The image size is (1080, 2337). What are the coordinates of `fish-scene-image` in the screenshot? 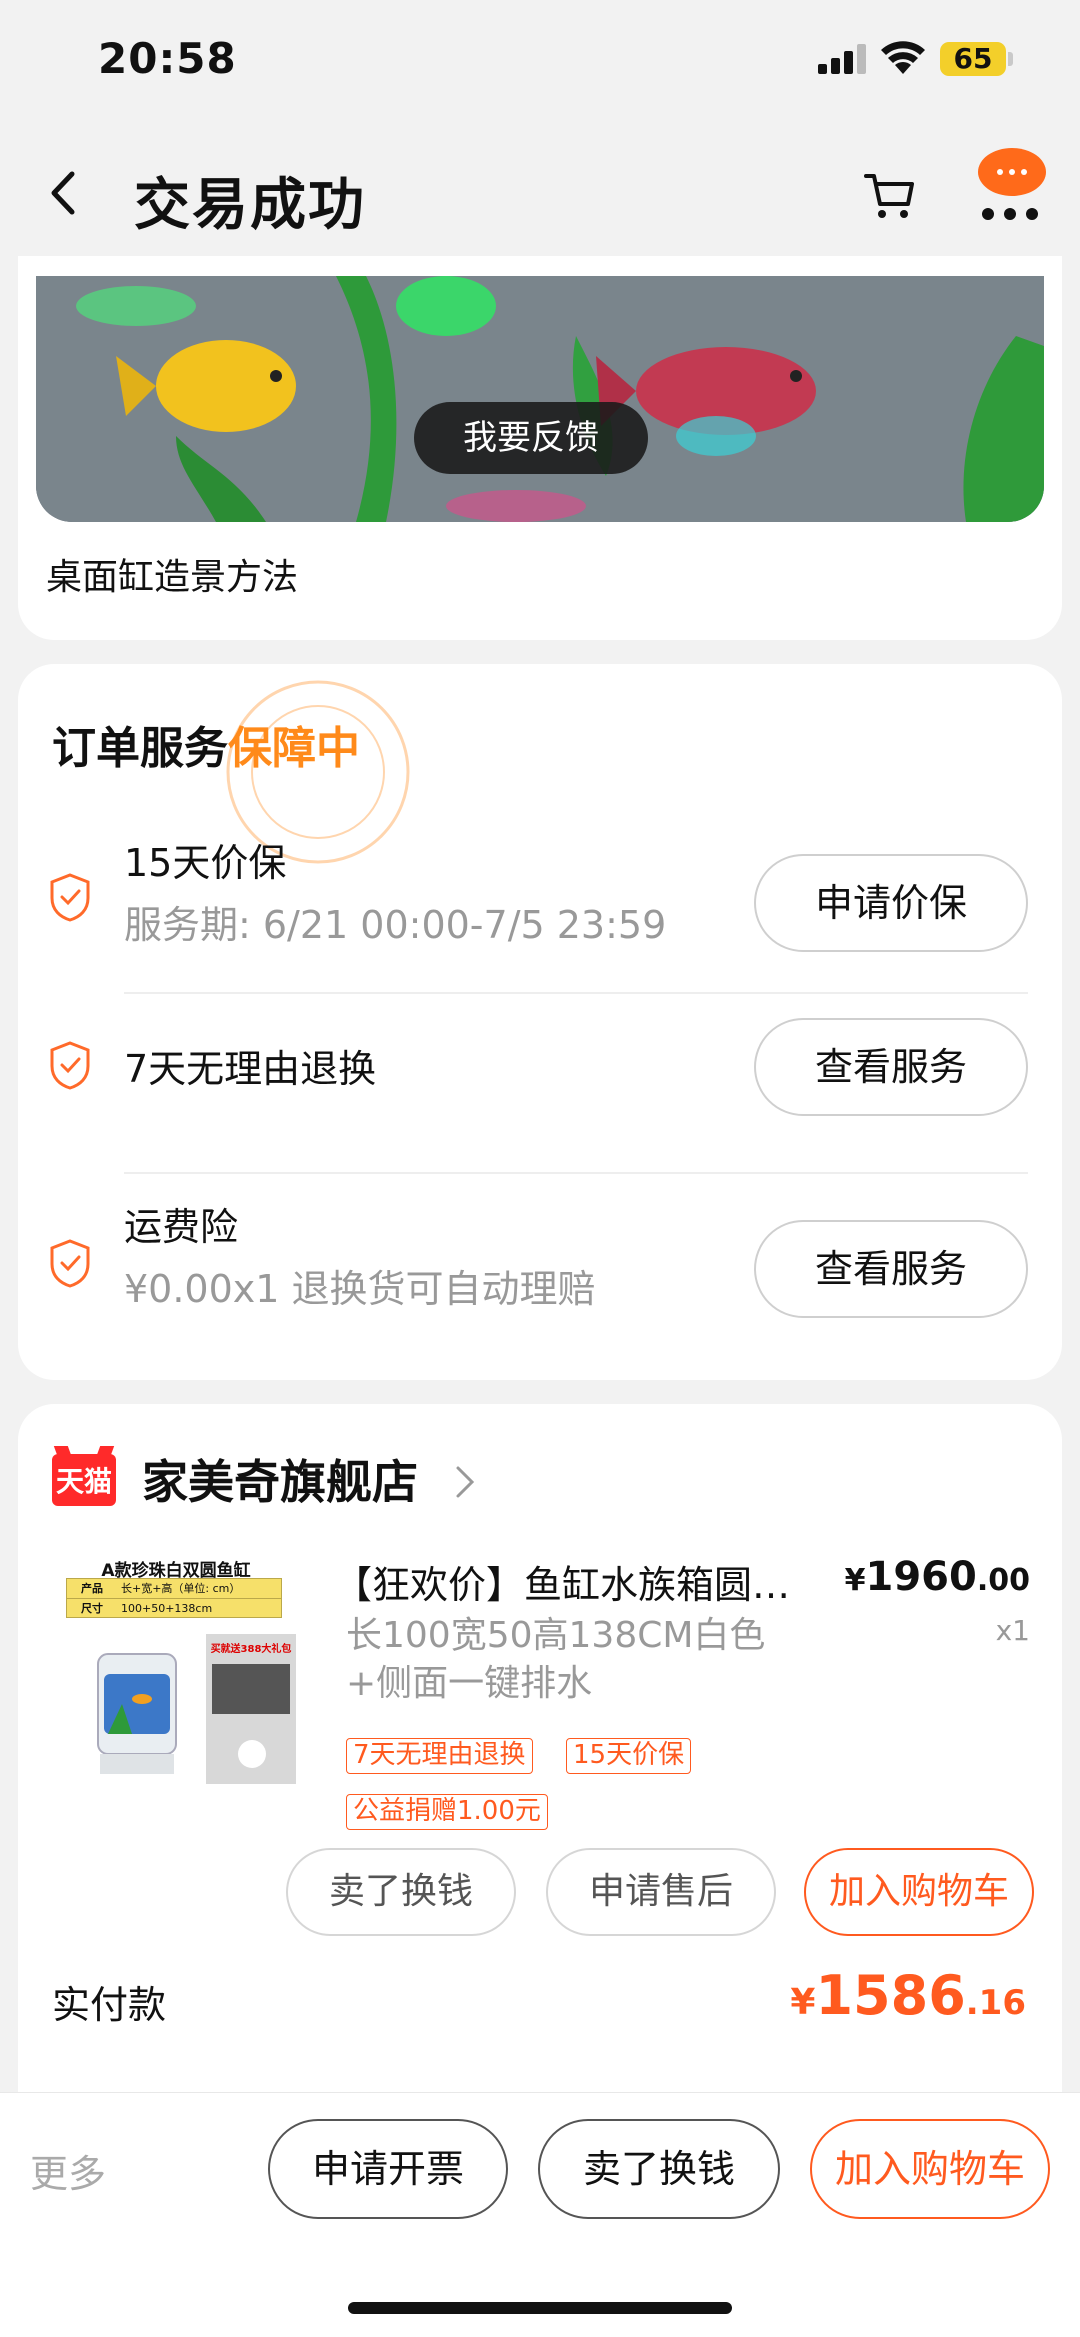 It's located at (540, 399).